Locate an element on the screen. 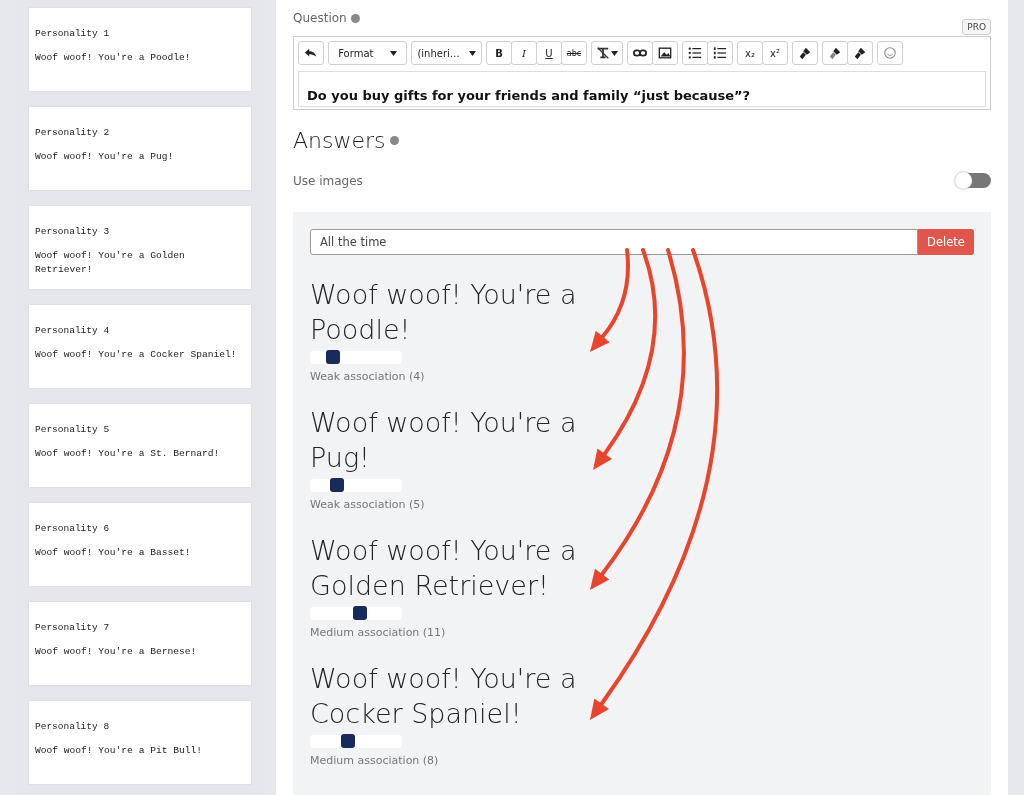 The height and width of the screenshot is (795, 1024). association-label: Medium association (8) is located at coordinates (375, 760).